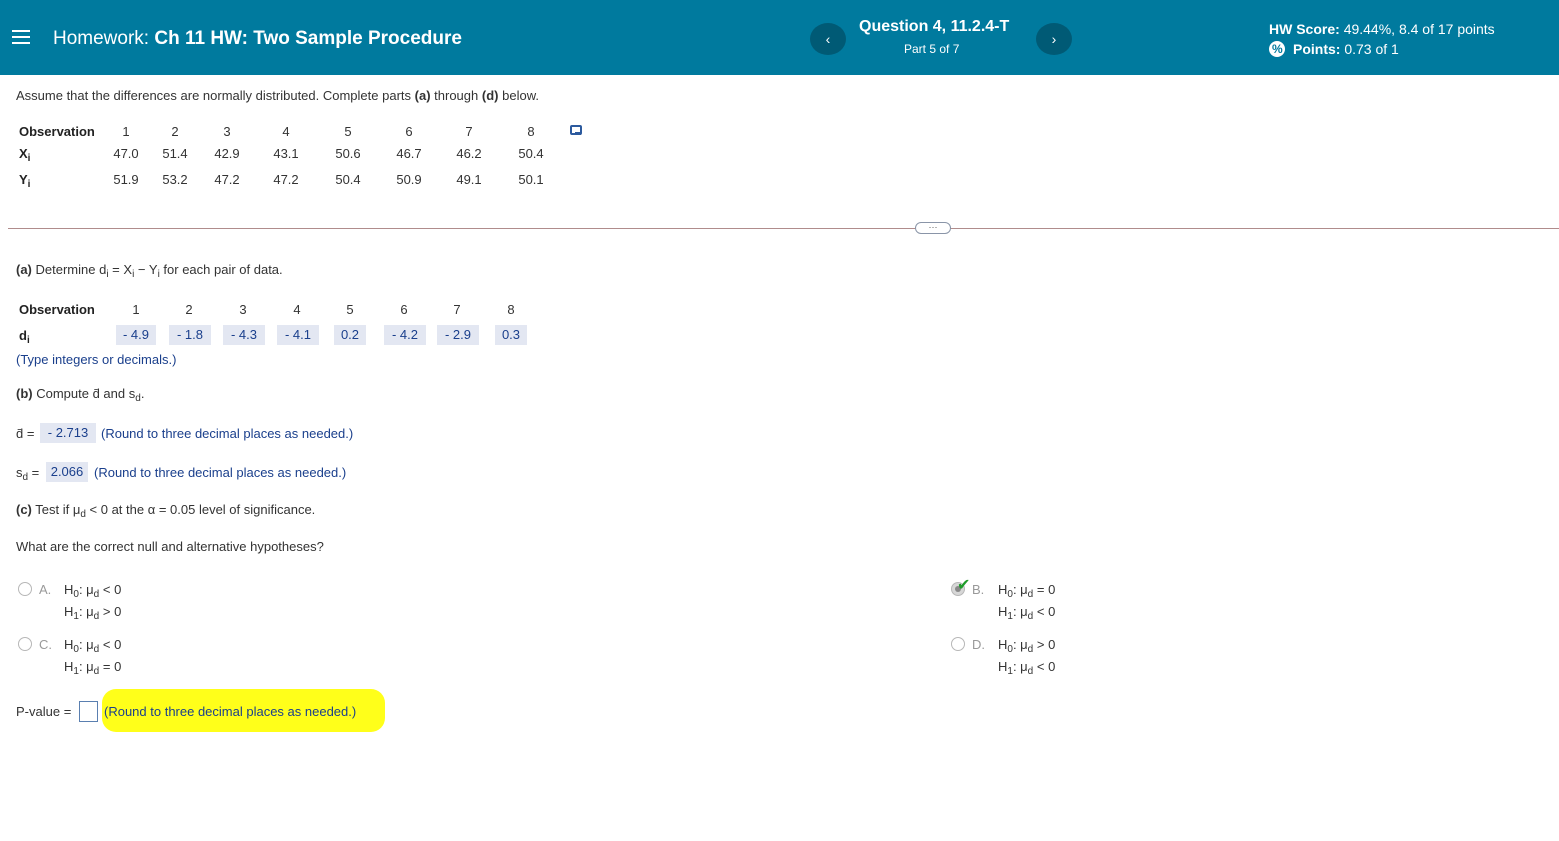 The height and width of the screenshot is (841, 1559). Describe the element at coordinates (25, 433) in the screenshot. I see `dbar-label: d̄ =` at that location.